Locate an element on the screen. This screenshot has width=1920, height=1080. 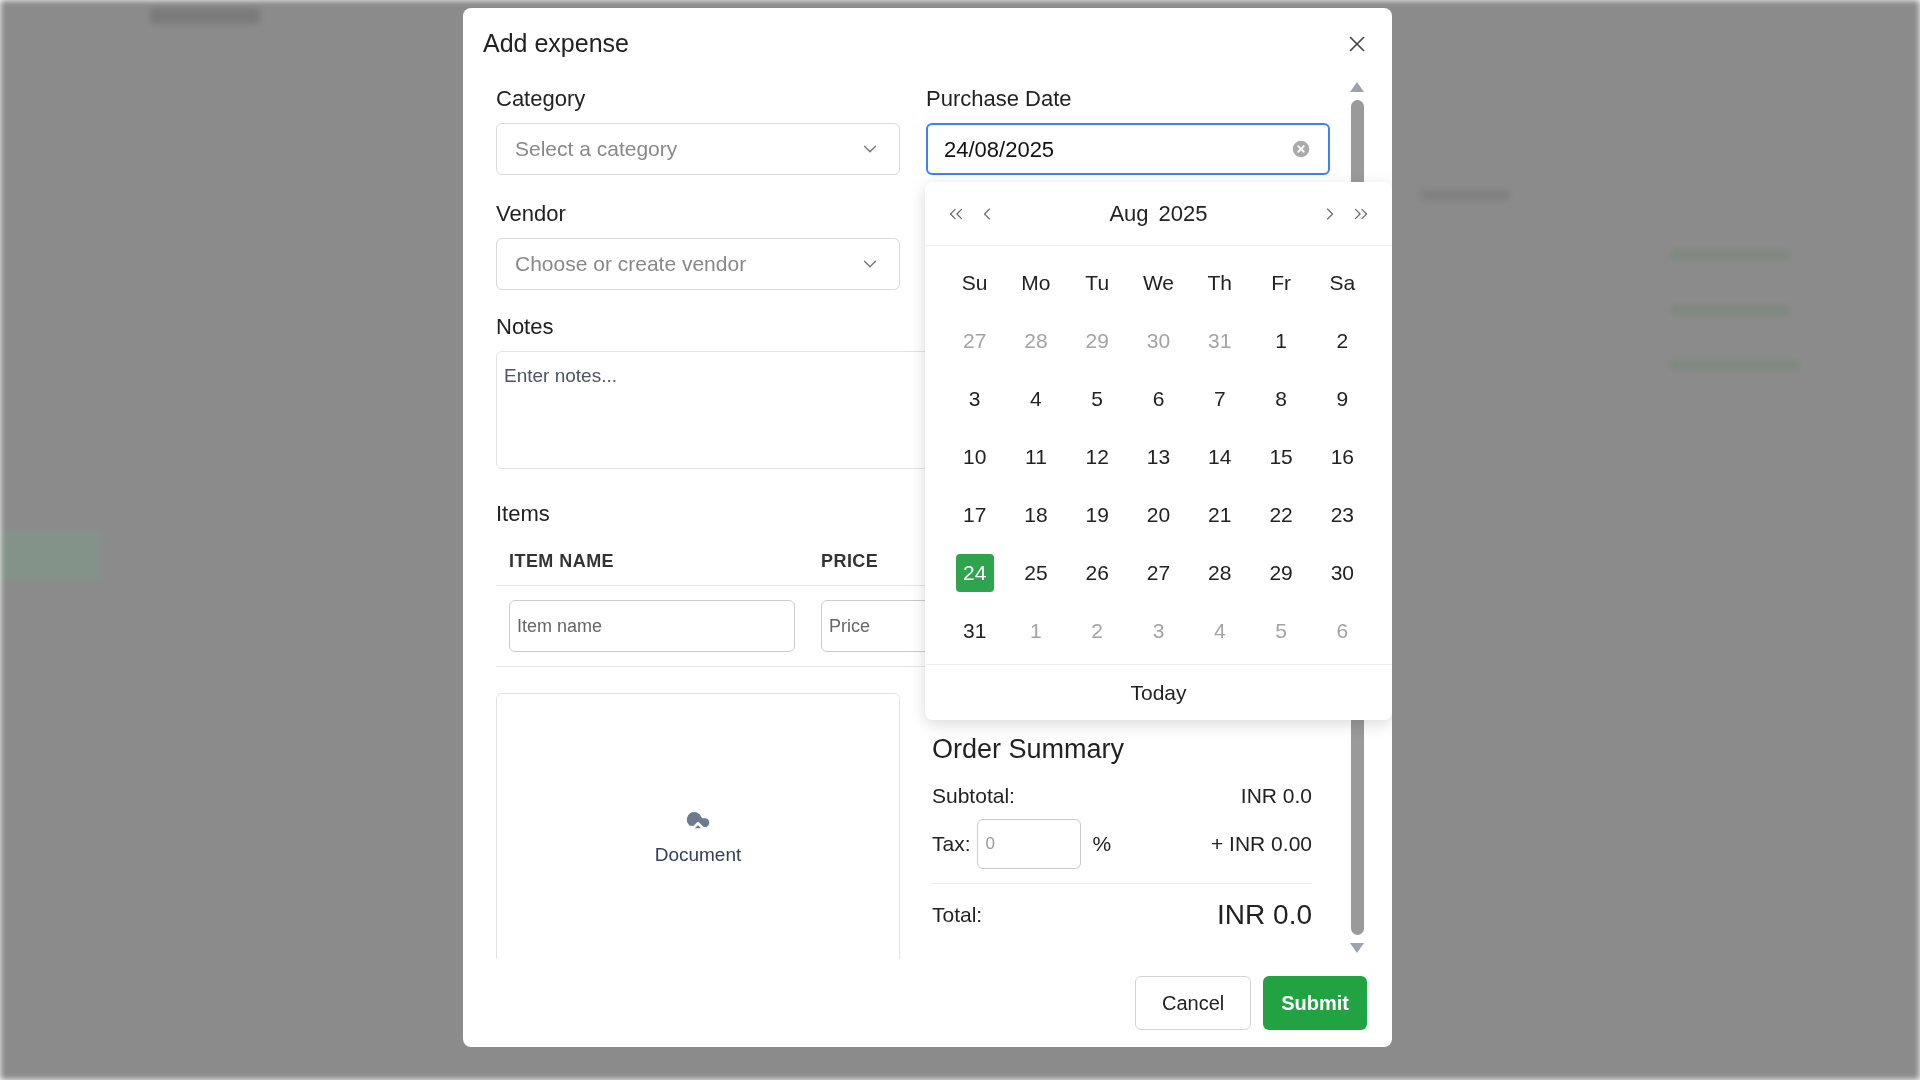
vendor-select: Choose or create vendor is located at coordinates (698, 264).